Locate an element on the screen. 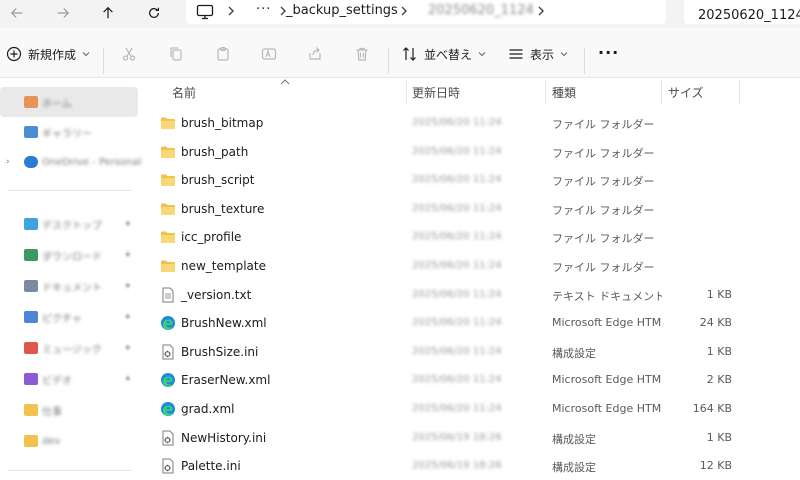 Image resolution: width=800 pixels, height=480 pixels. trash-icon is located at coordinates (362, 54).